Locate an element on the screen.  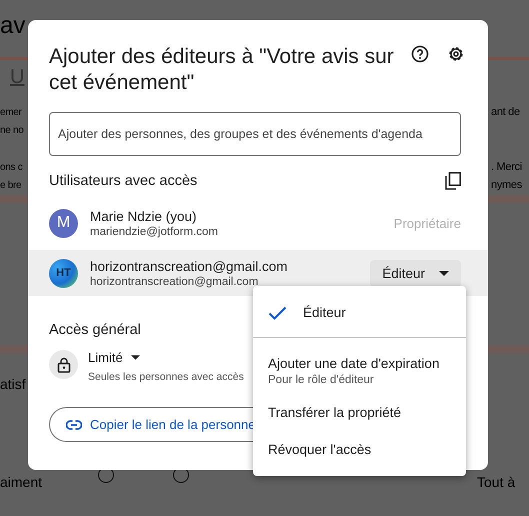
page-text: e bre is located at coordinates (11, 185).